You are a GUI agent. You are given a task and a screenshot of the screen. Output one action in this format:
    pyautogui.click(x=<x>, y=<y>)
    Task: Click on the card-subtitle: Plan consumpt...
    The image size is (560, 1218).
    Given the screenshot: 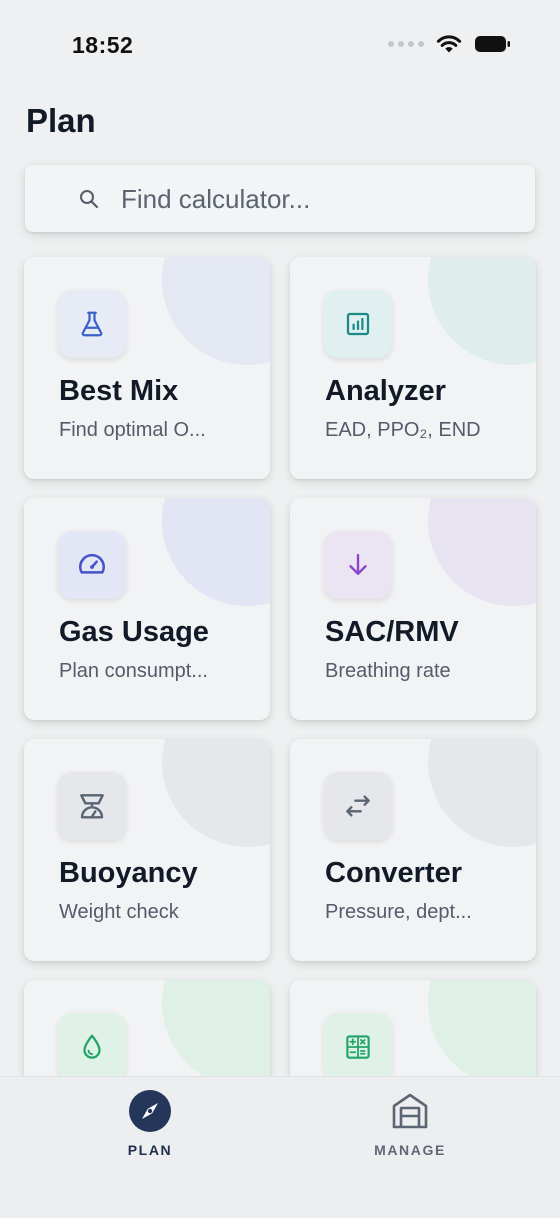 What is the action you would take?
    pyautogui.click(x=133, y=671)
    